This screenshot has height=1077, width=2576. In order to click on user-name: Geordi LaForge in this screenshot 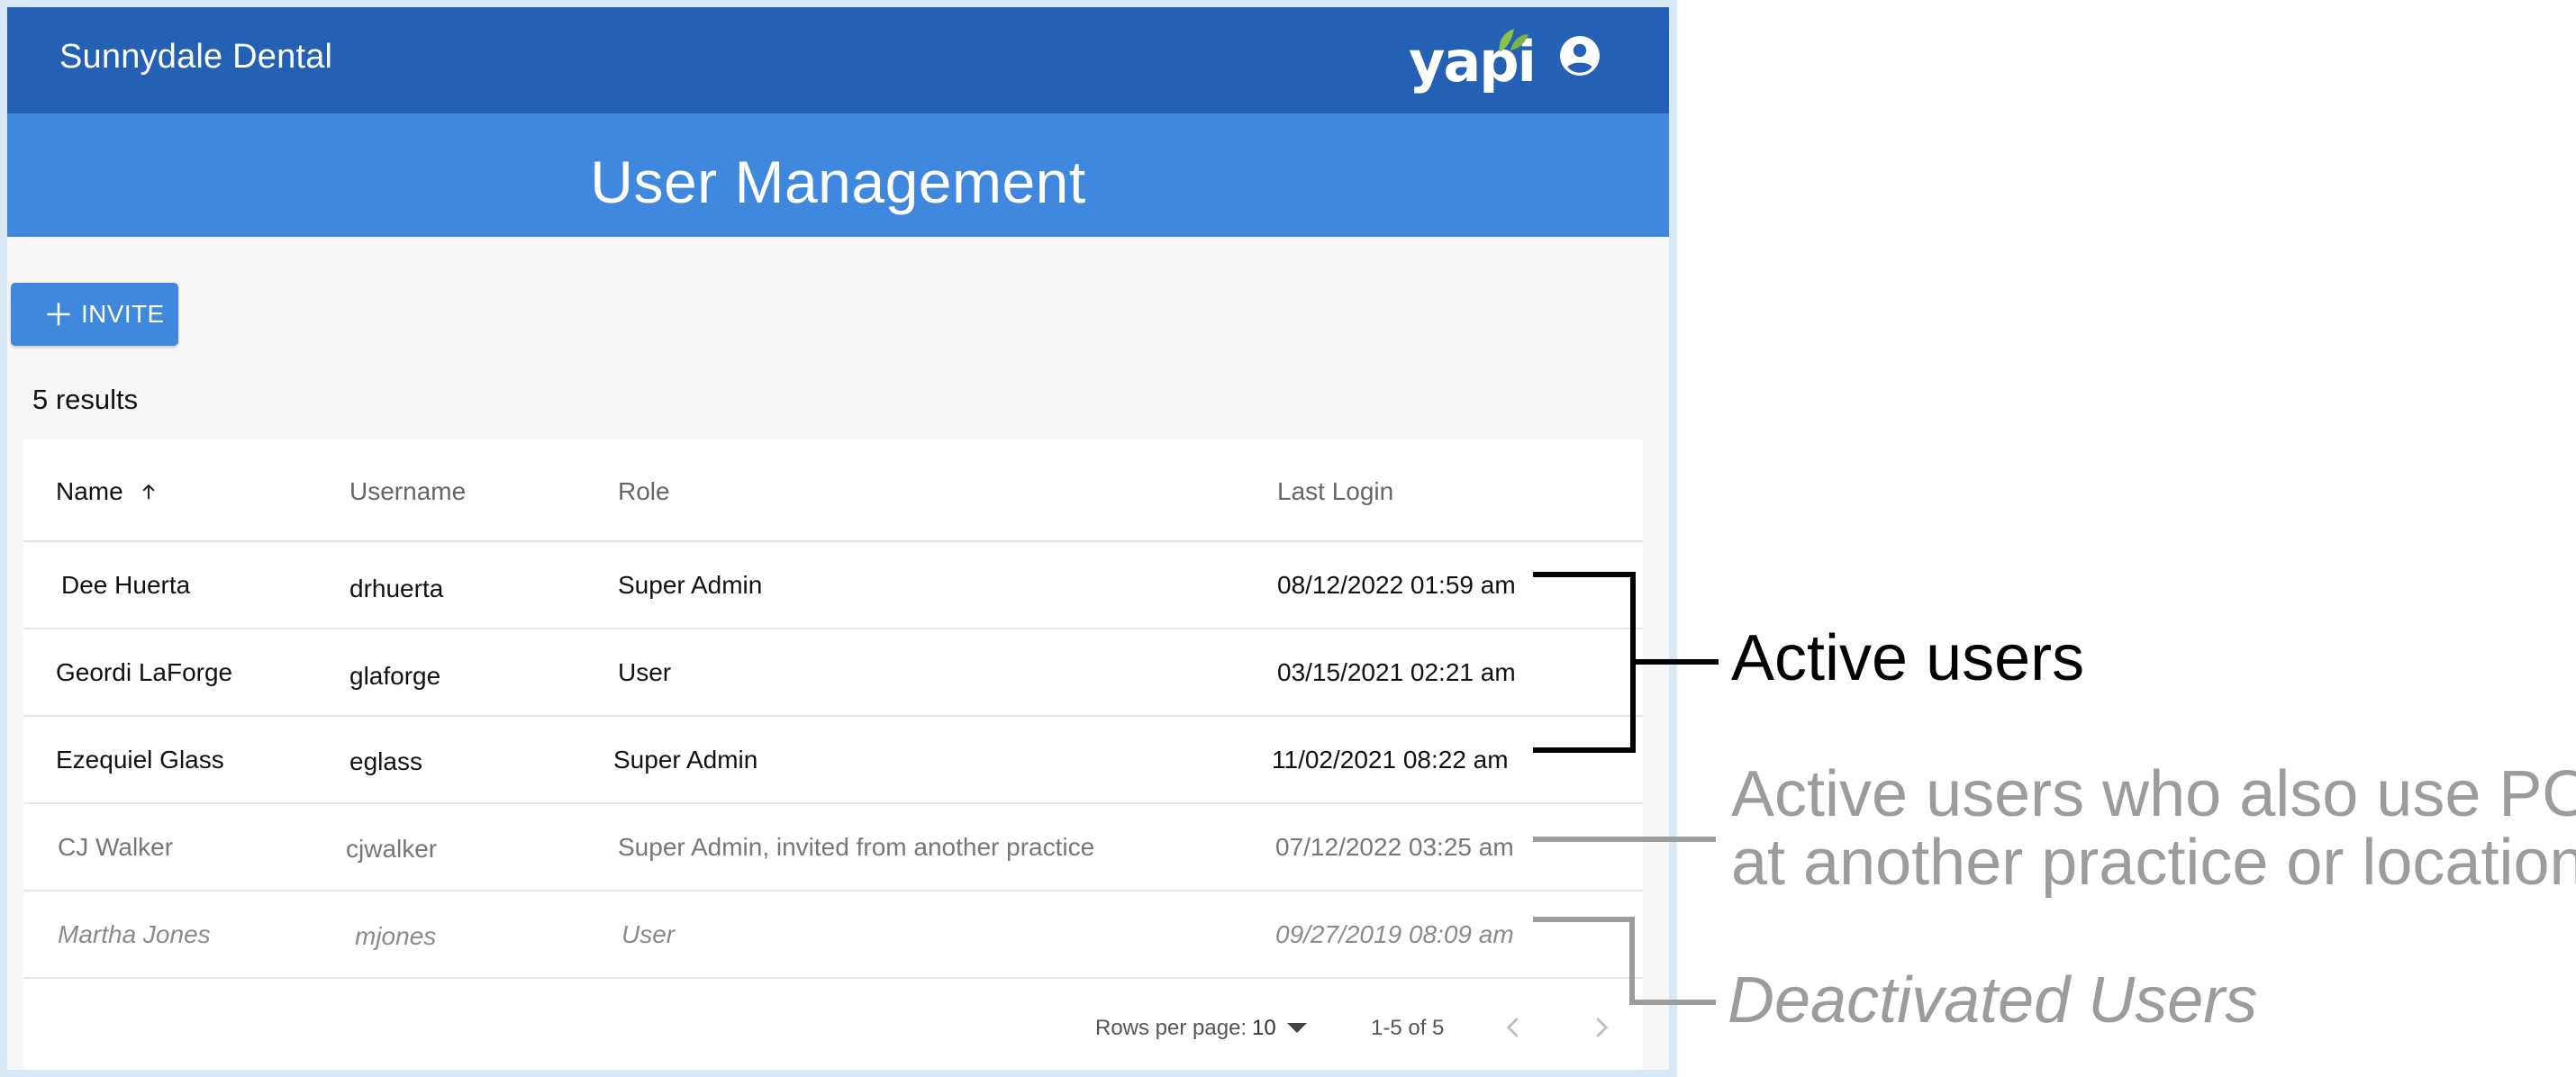, I will do `click(144, 672)`.